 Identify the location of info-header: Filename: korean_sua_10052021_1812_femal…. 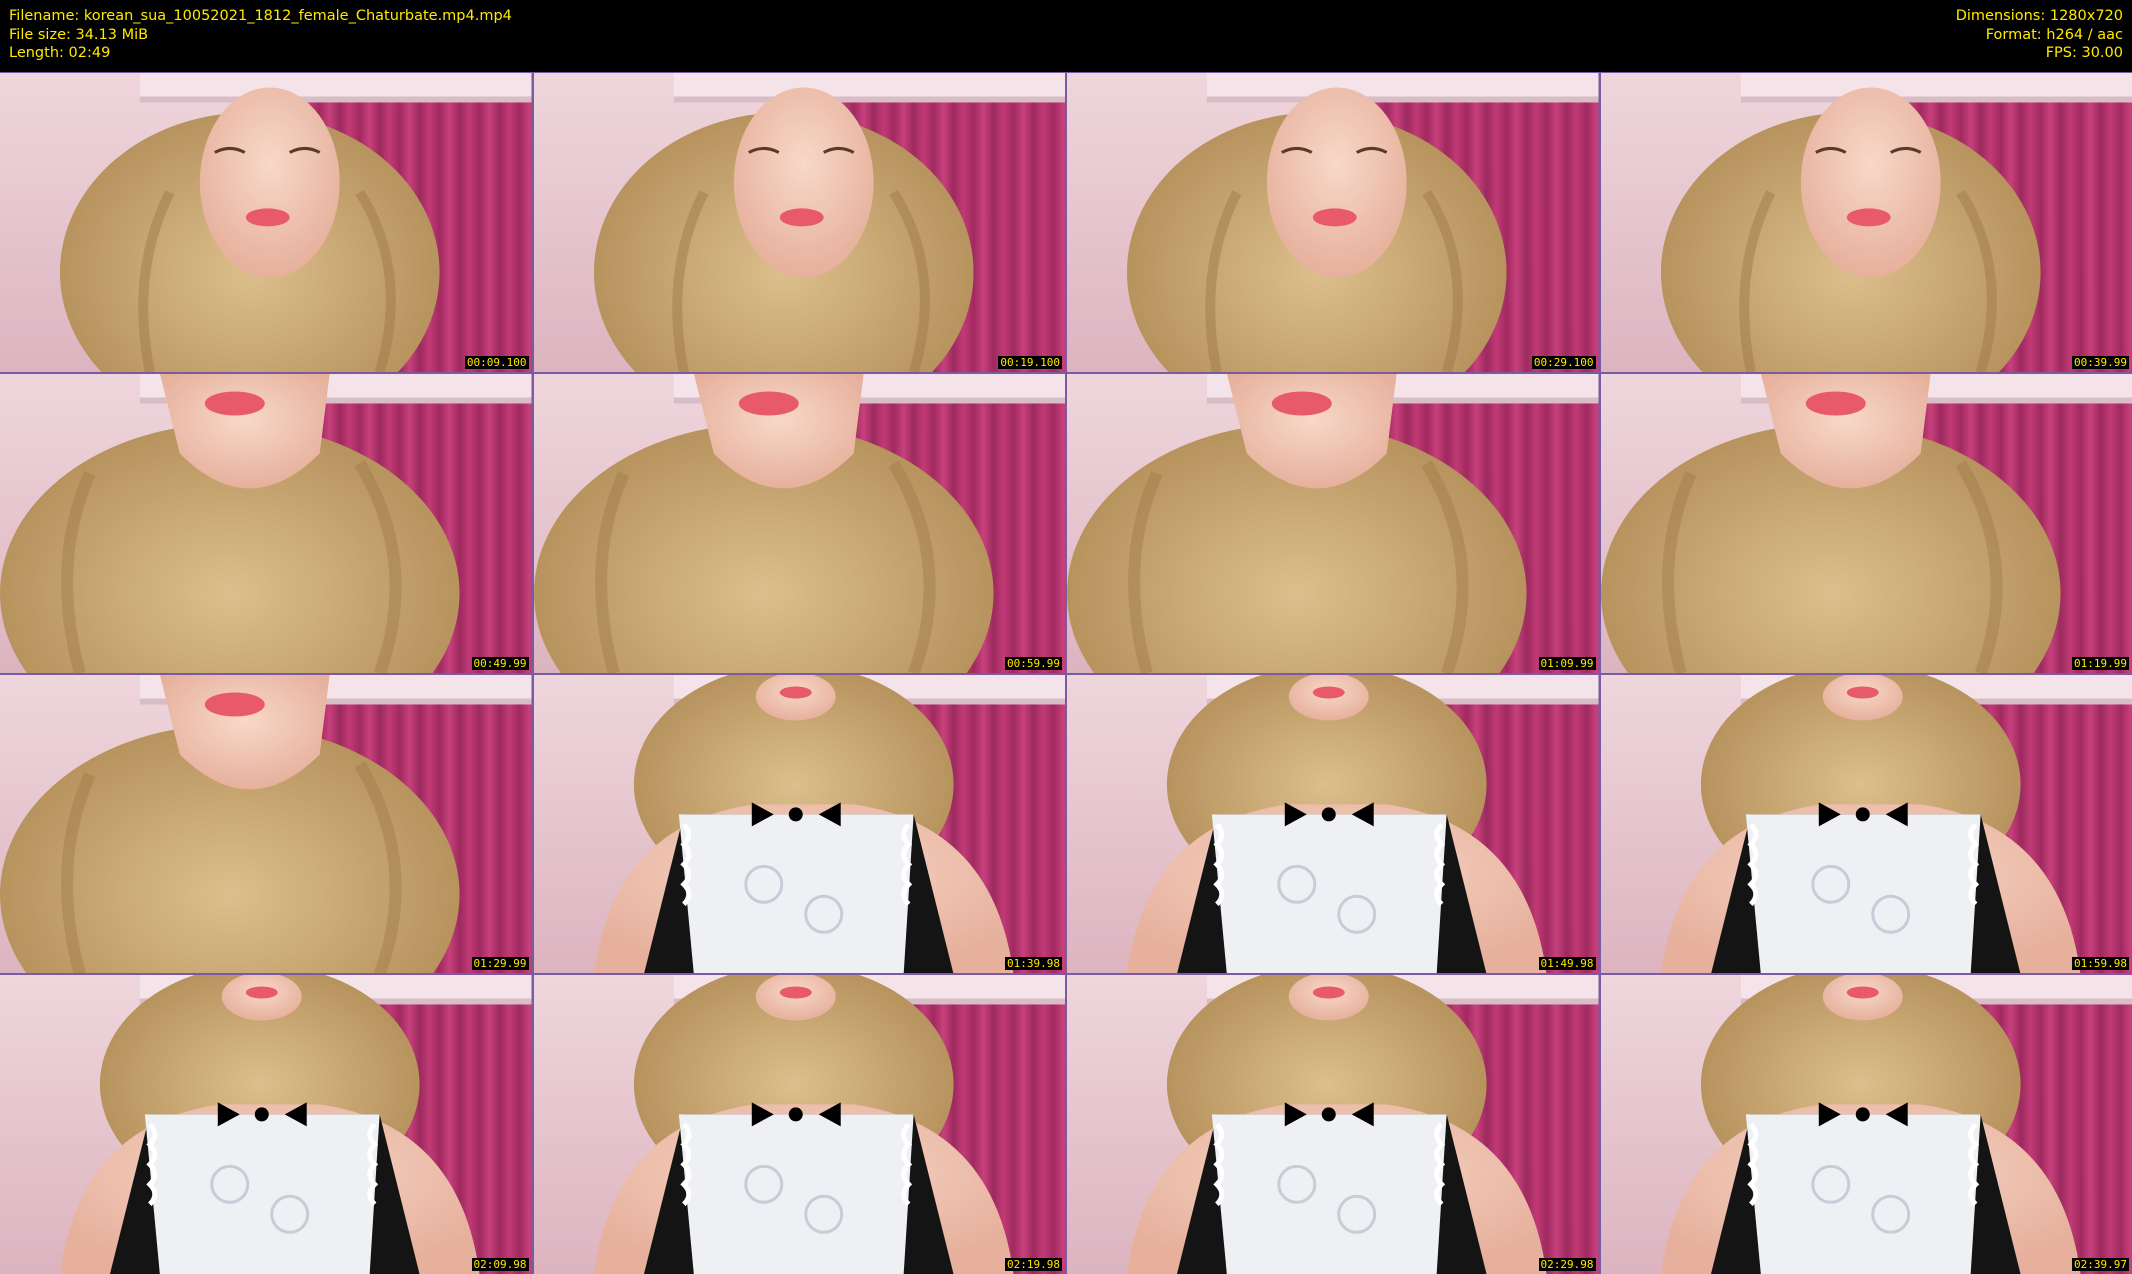
(1066, 36).